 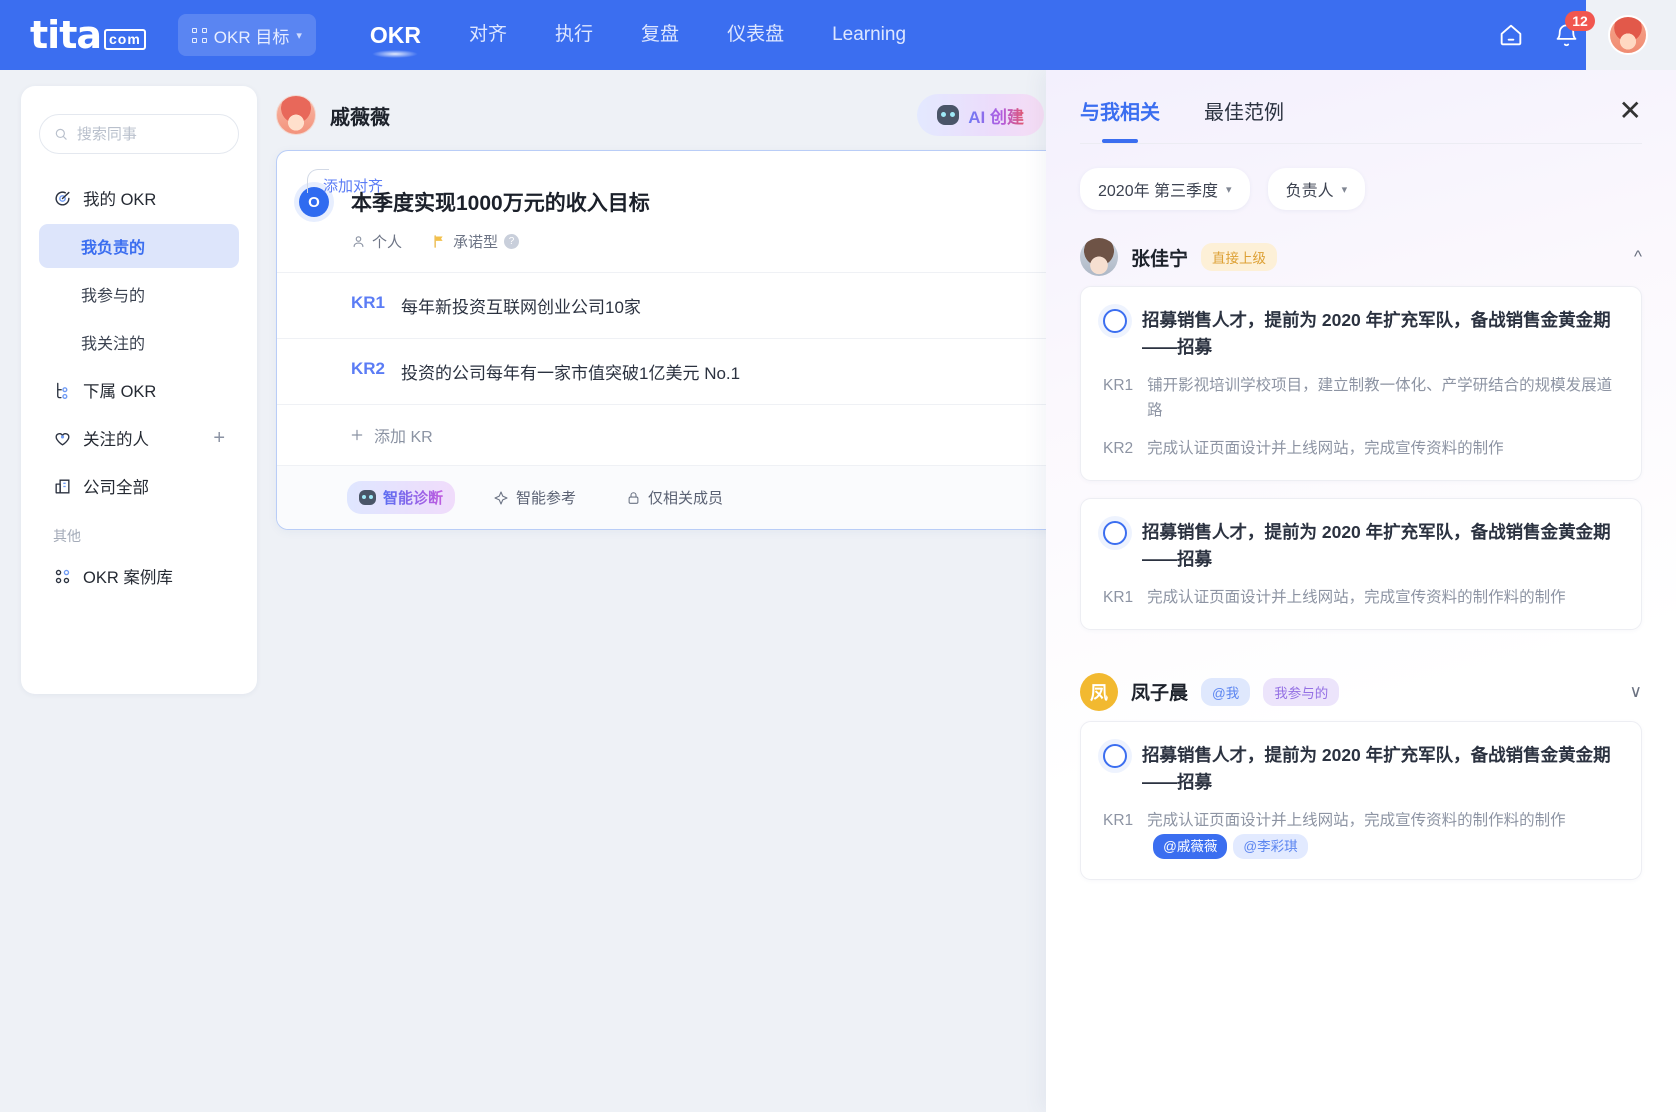 I want to click on search-icon, so click(x=61, y=134).